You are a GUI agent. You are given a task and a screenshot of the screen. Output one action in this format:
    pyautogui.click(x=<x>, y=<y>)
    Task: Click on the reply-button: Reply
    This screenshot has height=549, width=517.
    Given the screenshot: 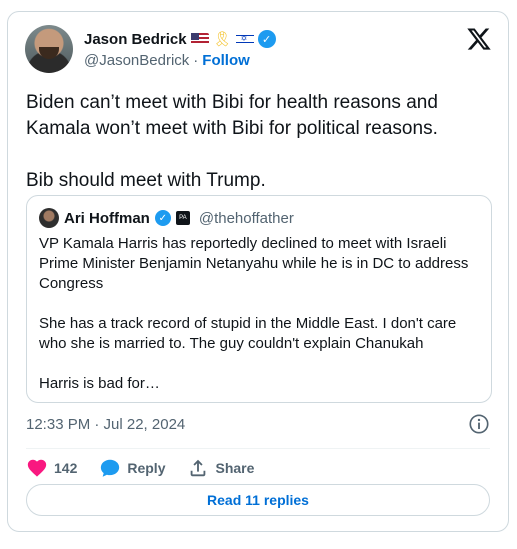 What is the action you would take?
    pyautogui.click(x=132, y=468)
    